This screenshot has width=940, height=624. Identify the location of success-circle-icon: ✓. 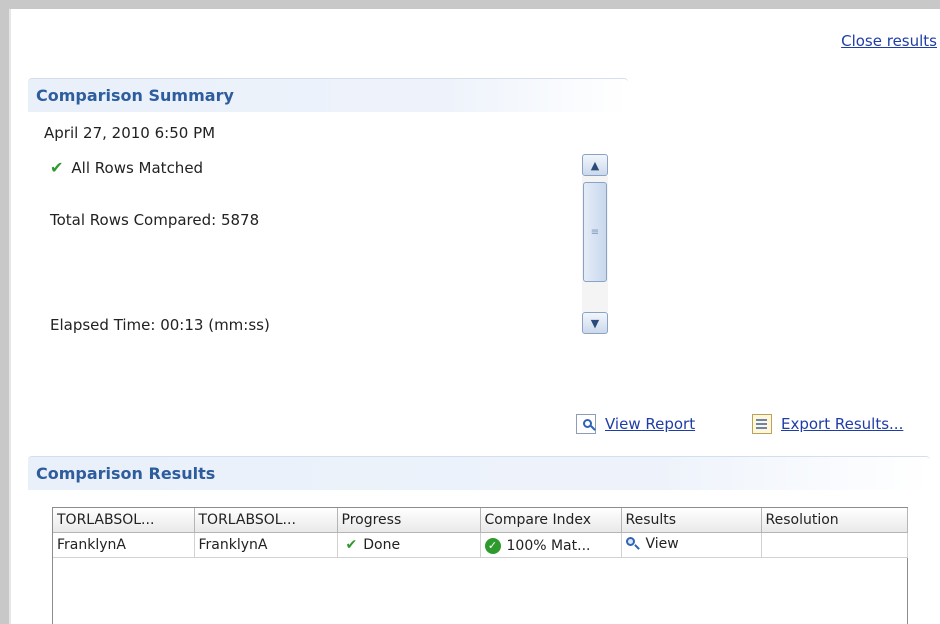
(492, 545).